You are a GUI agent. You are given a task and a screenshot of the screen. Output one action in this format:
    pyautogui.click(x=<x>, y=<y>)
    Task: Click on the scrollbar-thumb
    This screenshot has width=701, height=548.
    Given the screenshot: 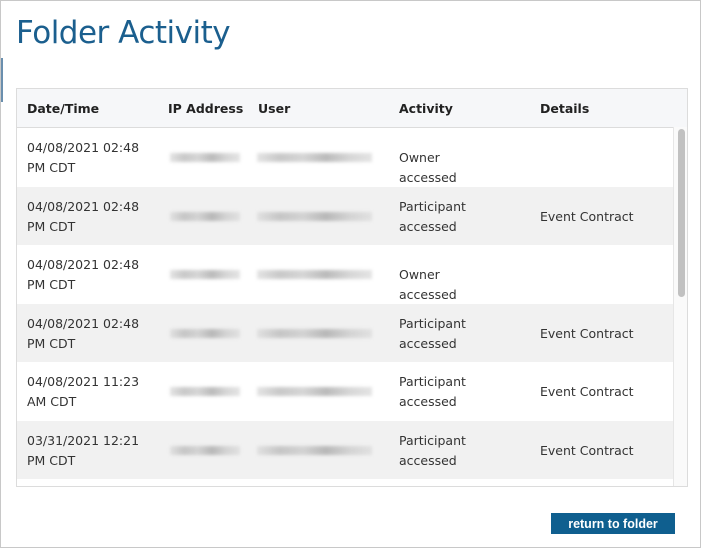 What is the action you would take?
    pyautogui.click(x=681, y=213)
    